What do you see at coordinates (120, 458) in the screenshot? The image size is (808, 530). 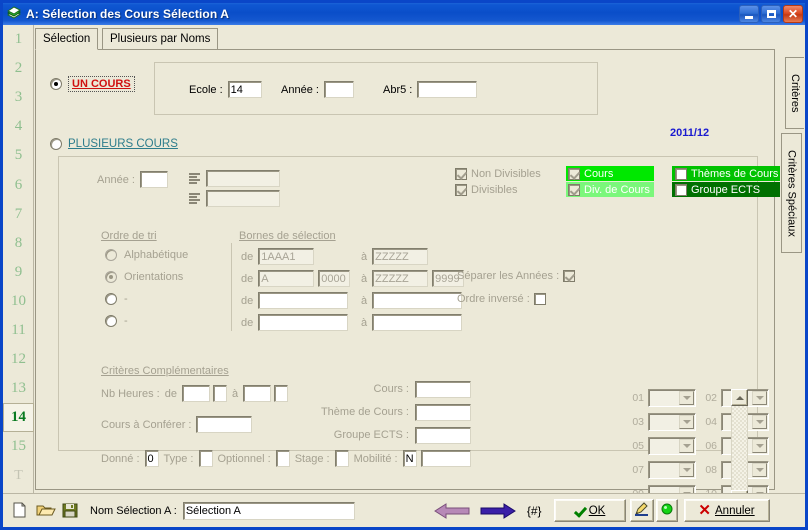 I see `label-donne: Donné :` at bounding box center [120, 458].